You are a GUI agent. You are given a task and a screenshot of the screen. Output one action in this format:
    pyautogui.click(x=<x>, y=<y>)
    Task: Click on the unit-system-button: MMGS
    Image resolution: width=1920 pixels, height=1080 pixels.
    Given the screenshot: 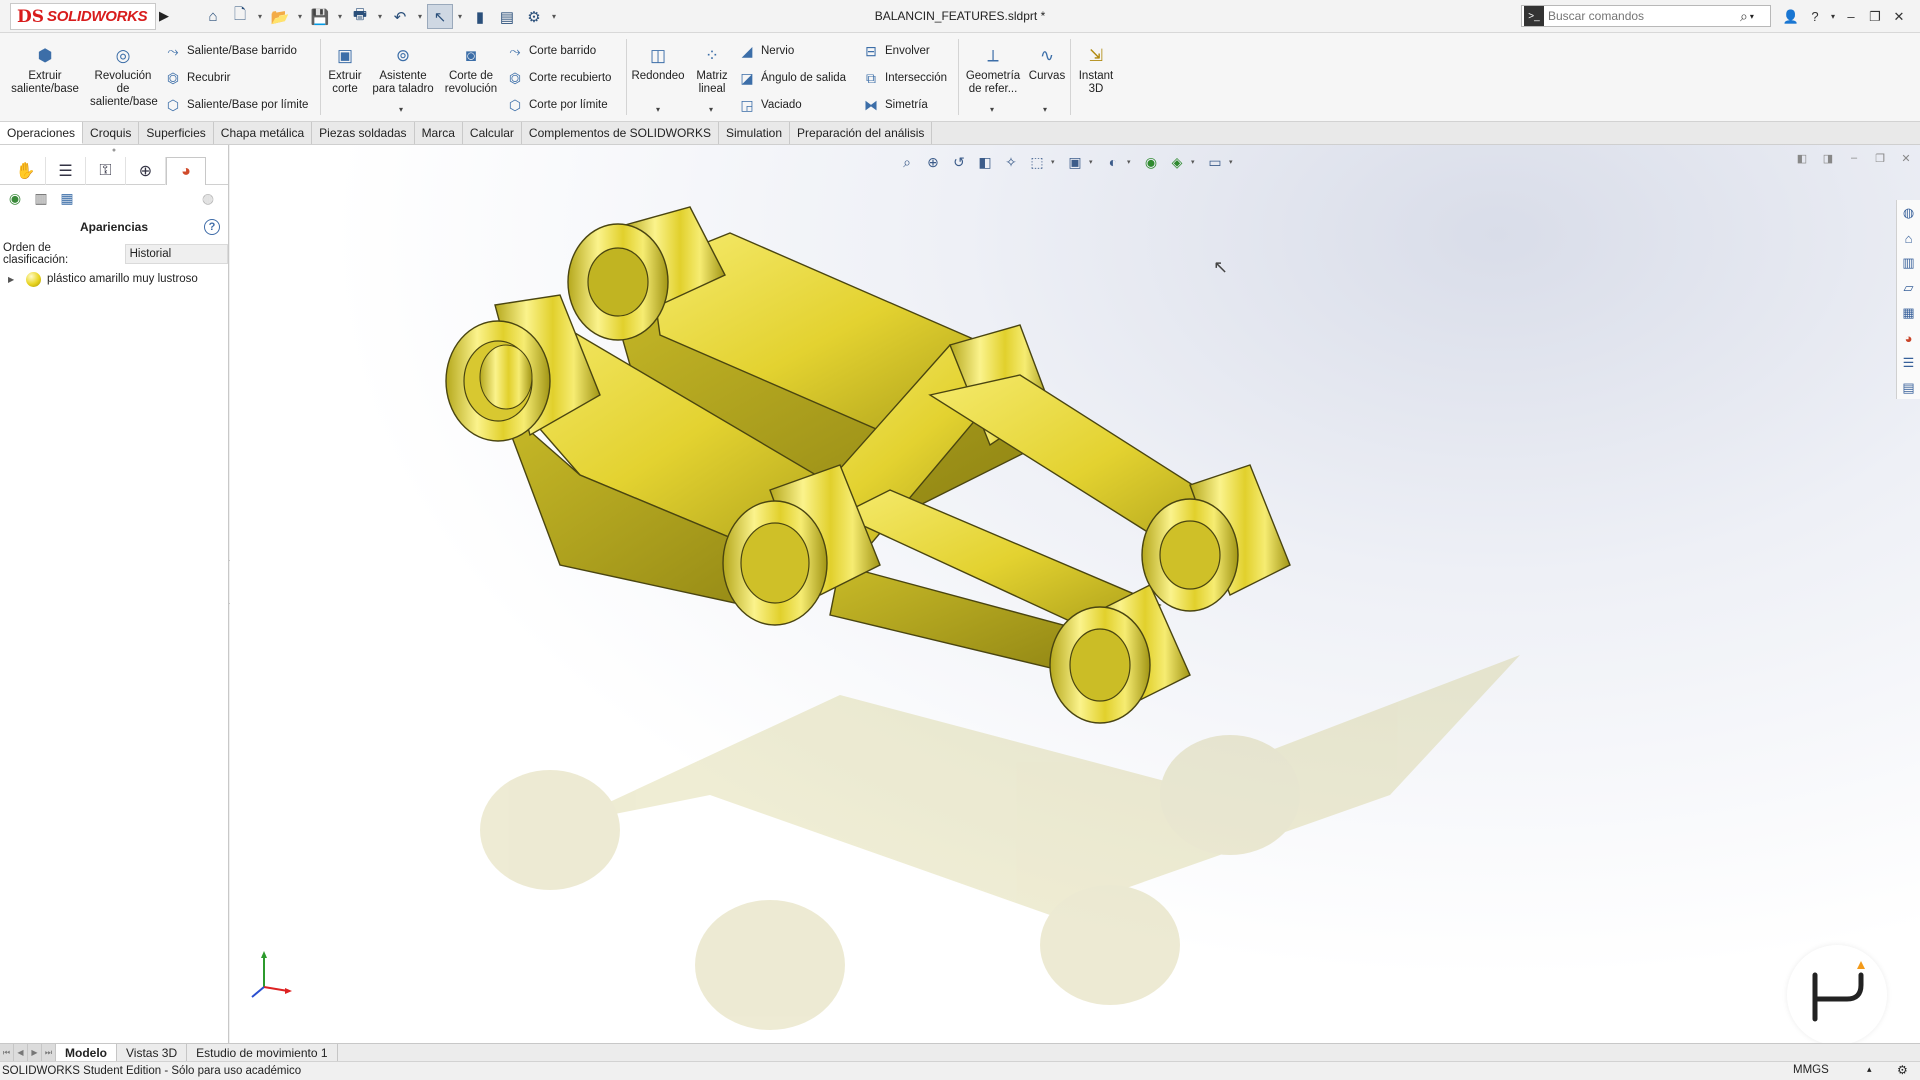 What is the action you would take?
    pyautogui.click(x=1811, y=1070)
    